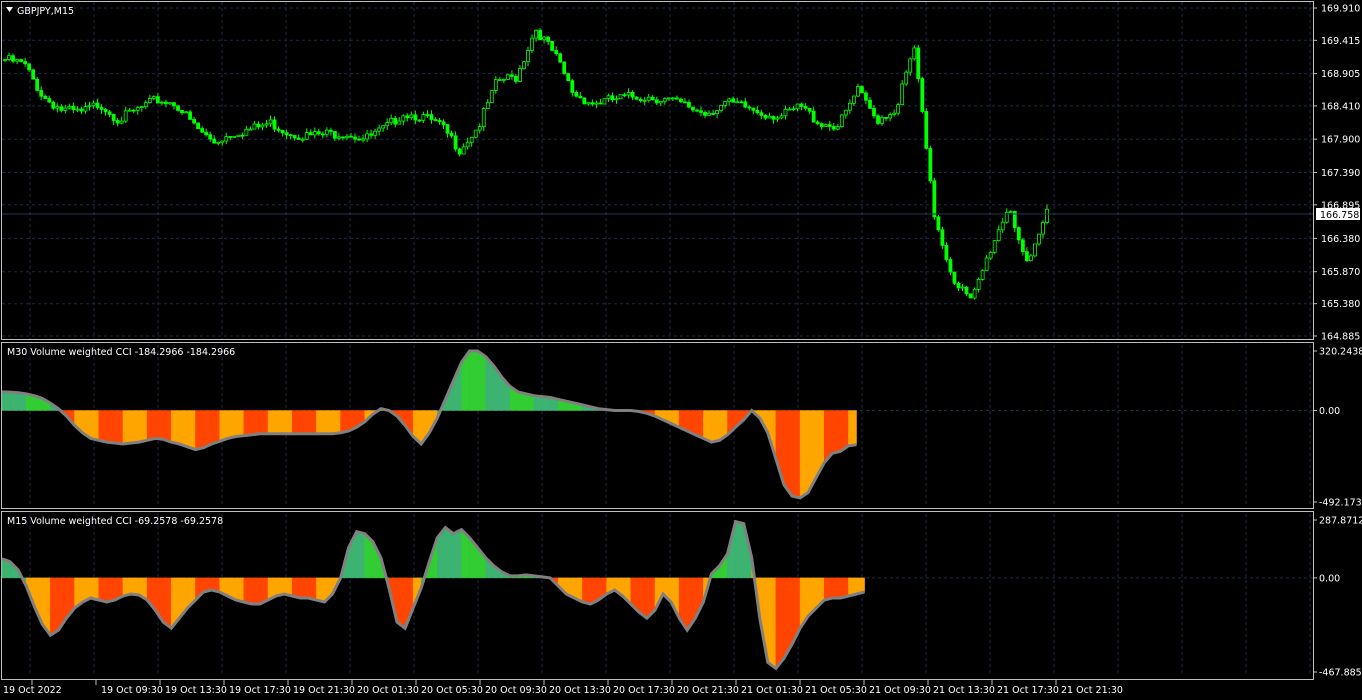 Image resolution: width=1362 pixels, height=700 pixels. Describe the element at coordinates (900, 690) in the screenshot. I see `time-tick-label: 21 Oct 09:30` at that location.